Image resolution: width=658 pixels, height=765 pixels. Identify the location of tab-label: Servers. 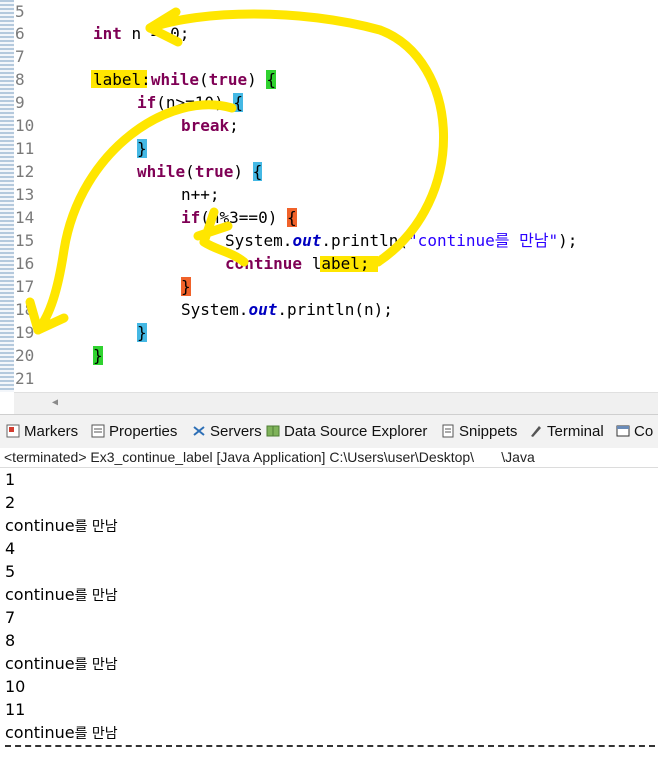
(236, 431).